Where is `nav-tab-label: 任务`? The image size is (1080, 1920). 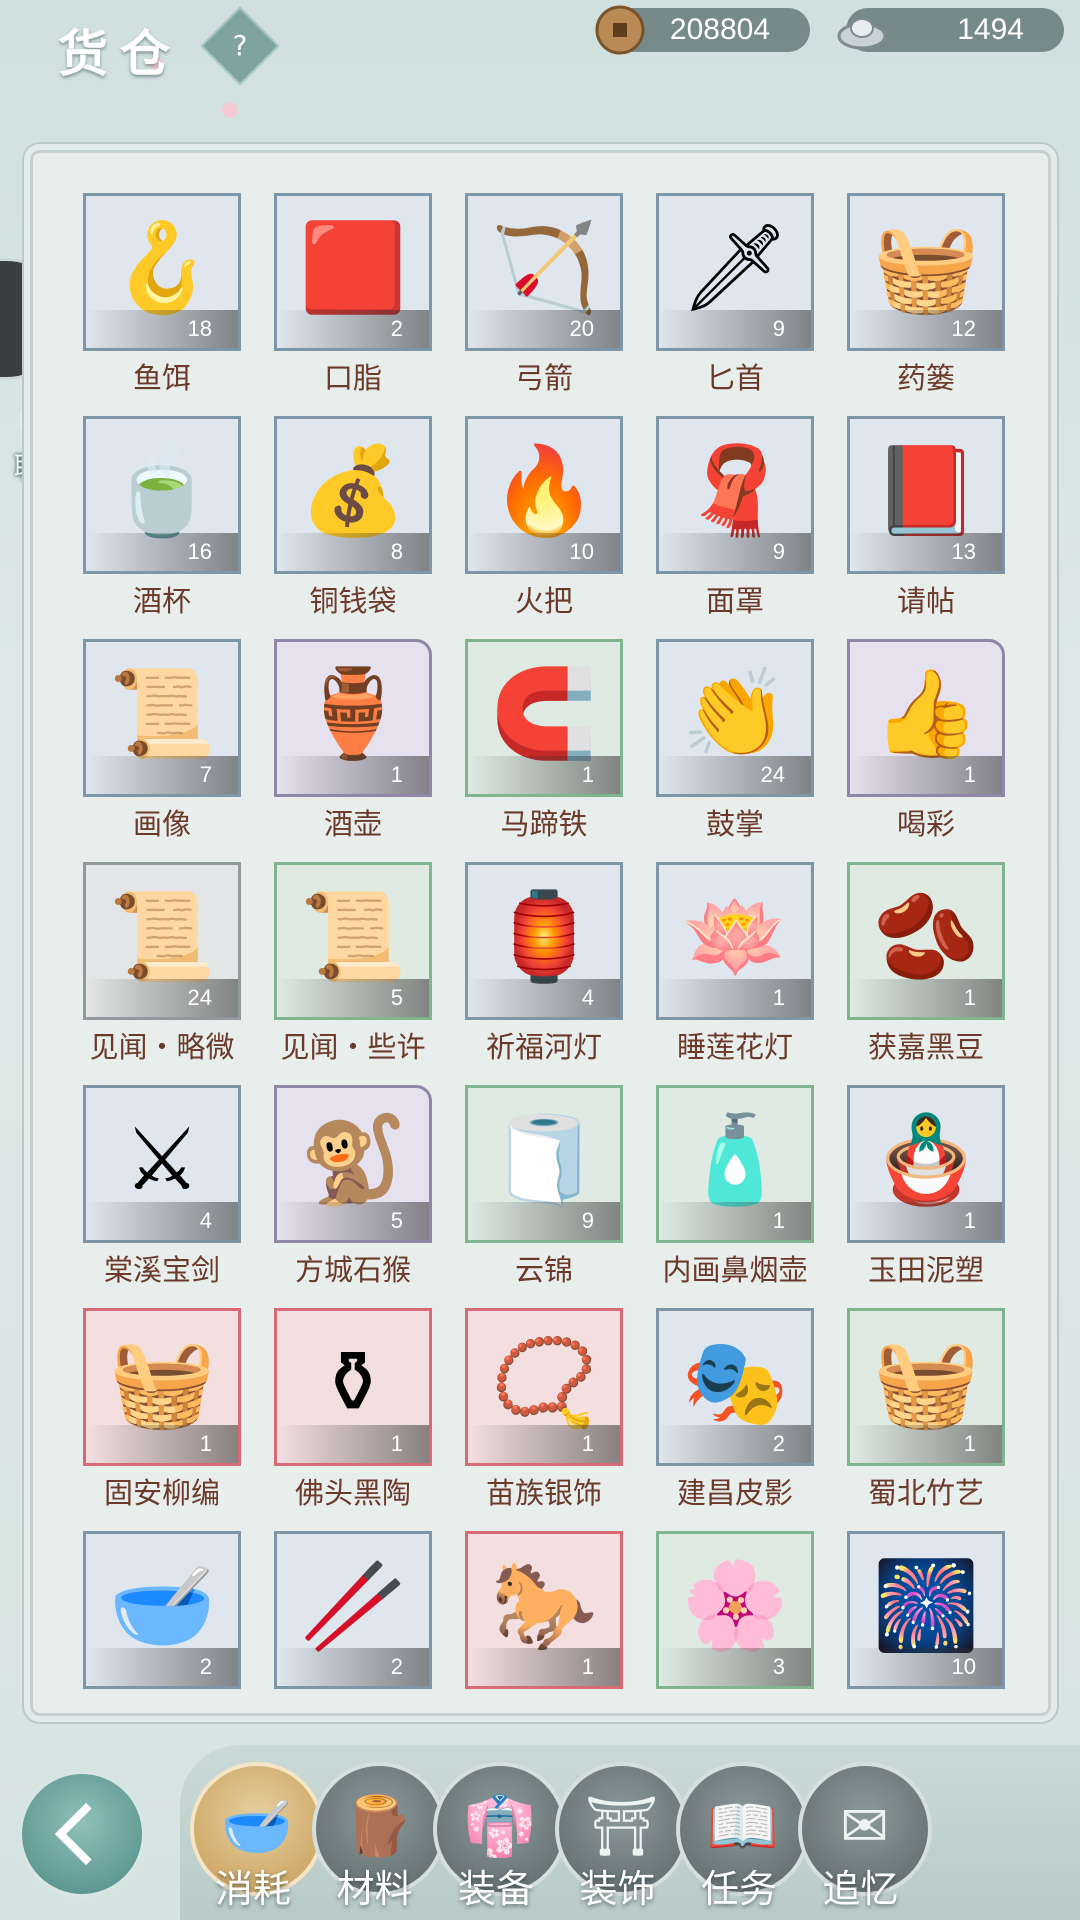
nav-tab-label: 任务 is located at coordinates (739, 1885).